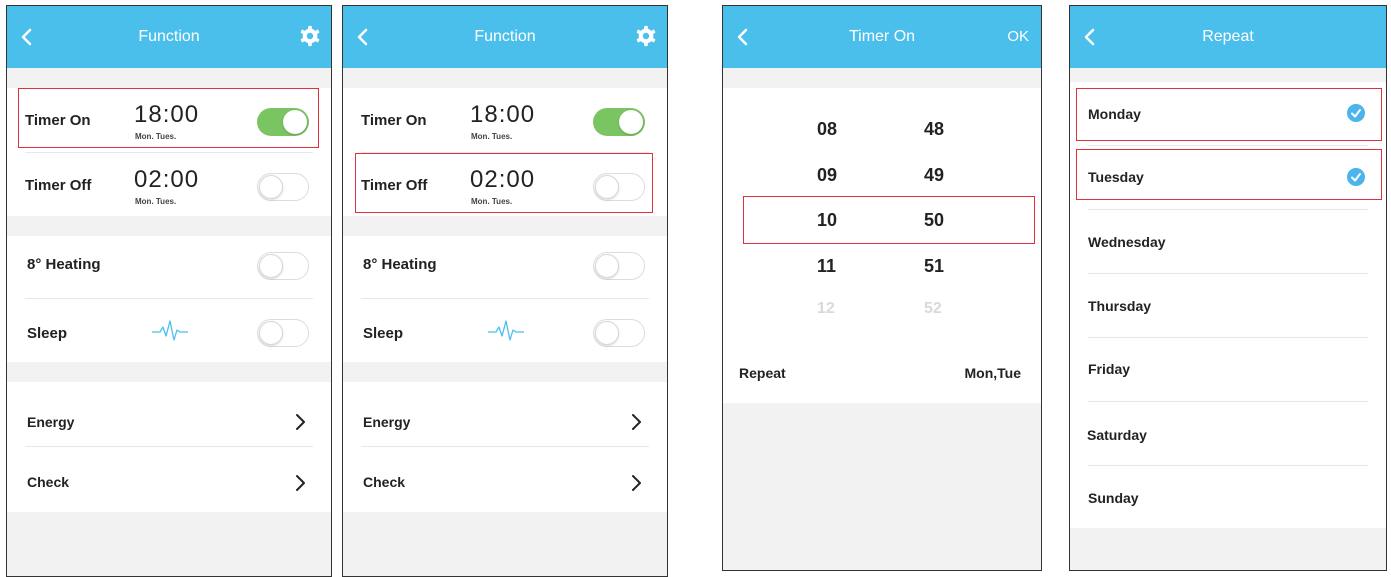 The height and width of the screenshot is (577, 1391). I want to click on header: Timer On OK, so click(882, 37).